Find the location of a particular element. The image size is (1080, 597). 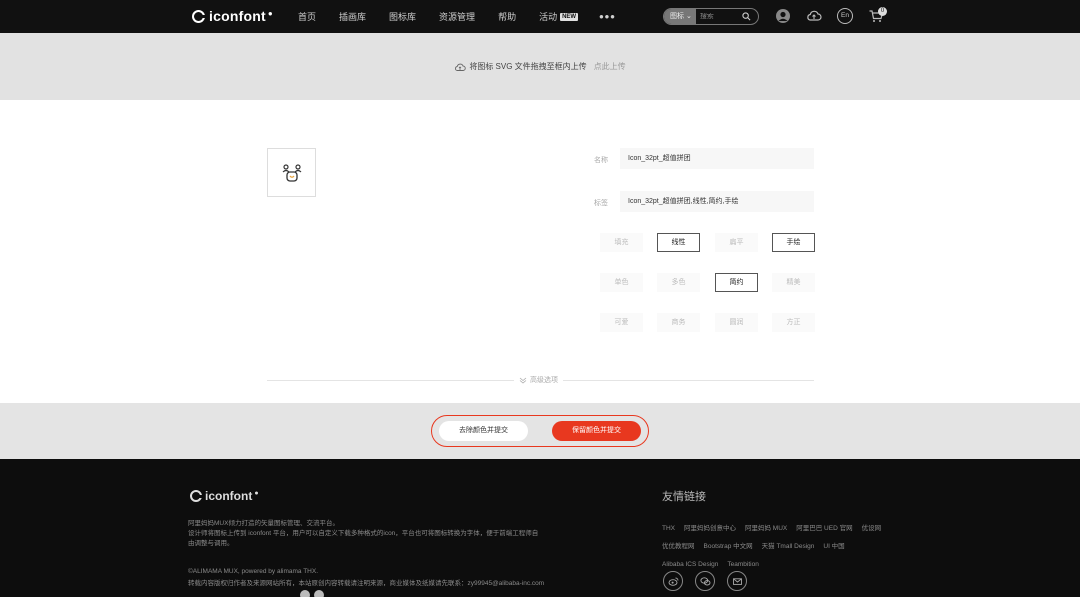

user-avatar-icon is located at coordinates (783, 16).